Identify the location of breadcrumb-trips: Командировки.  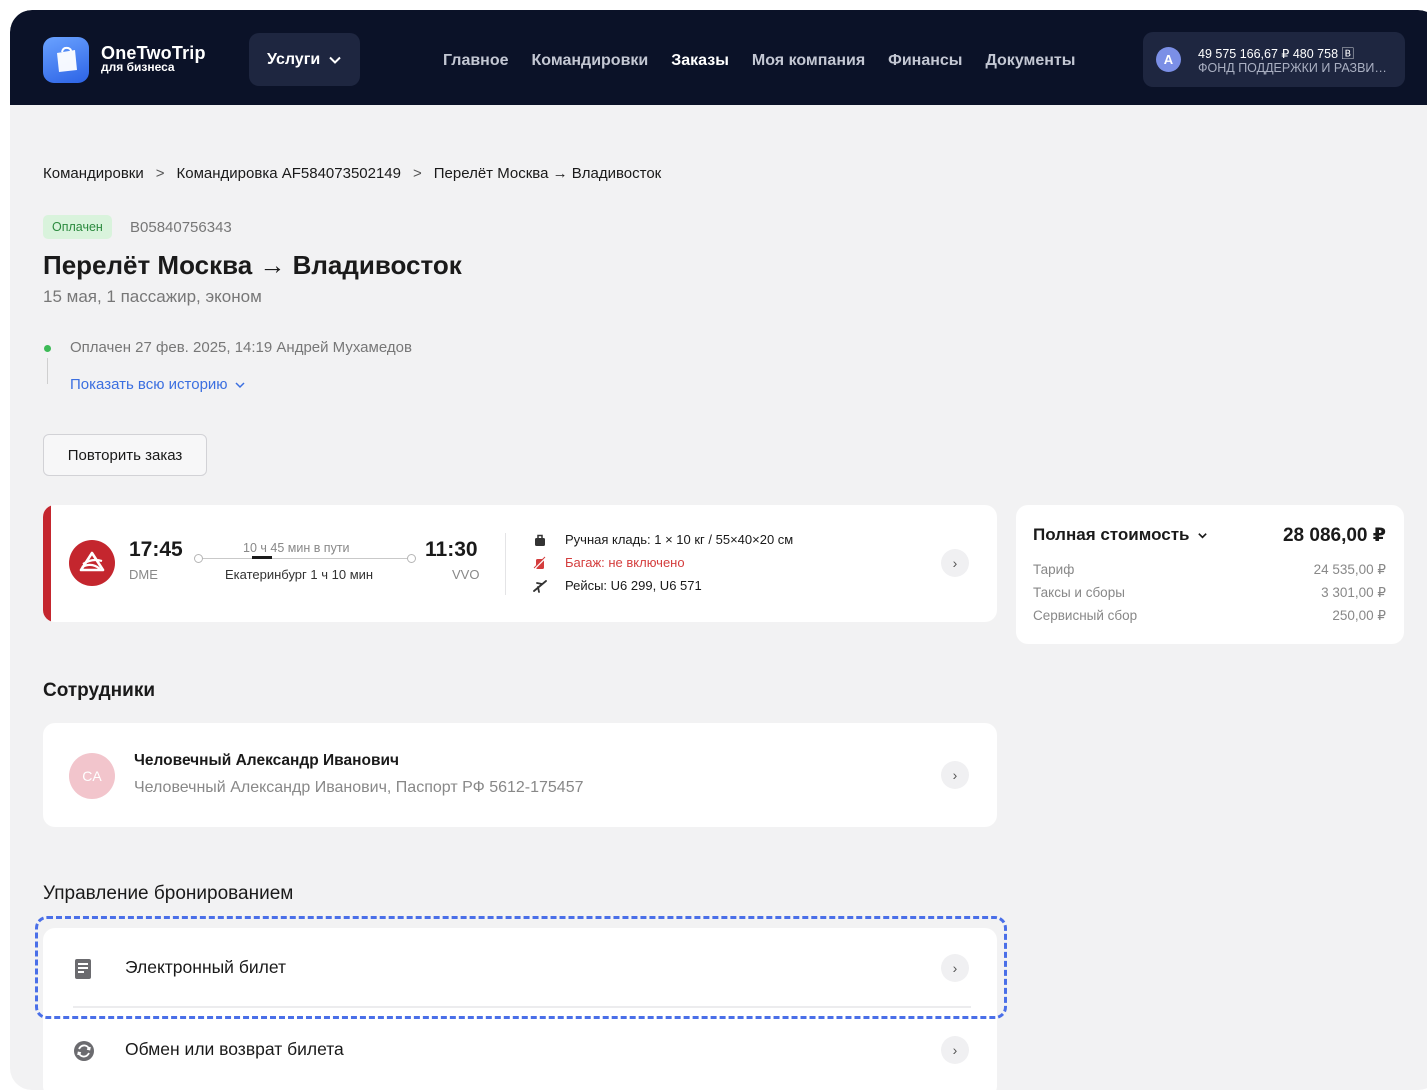
(93, 173).